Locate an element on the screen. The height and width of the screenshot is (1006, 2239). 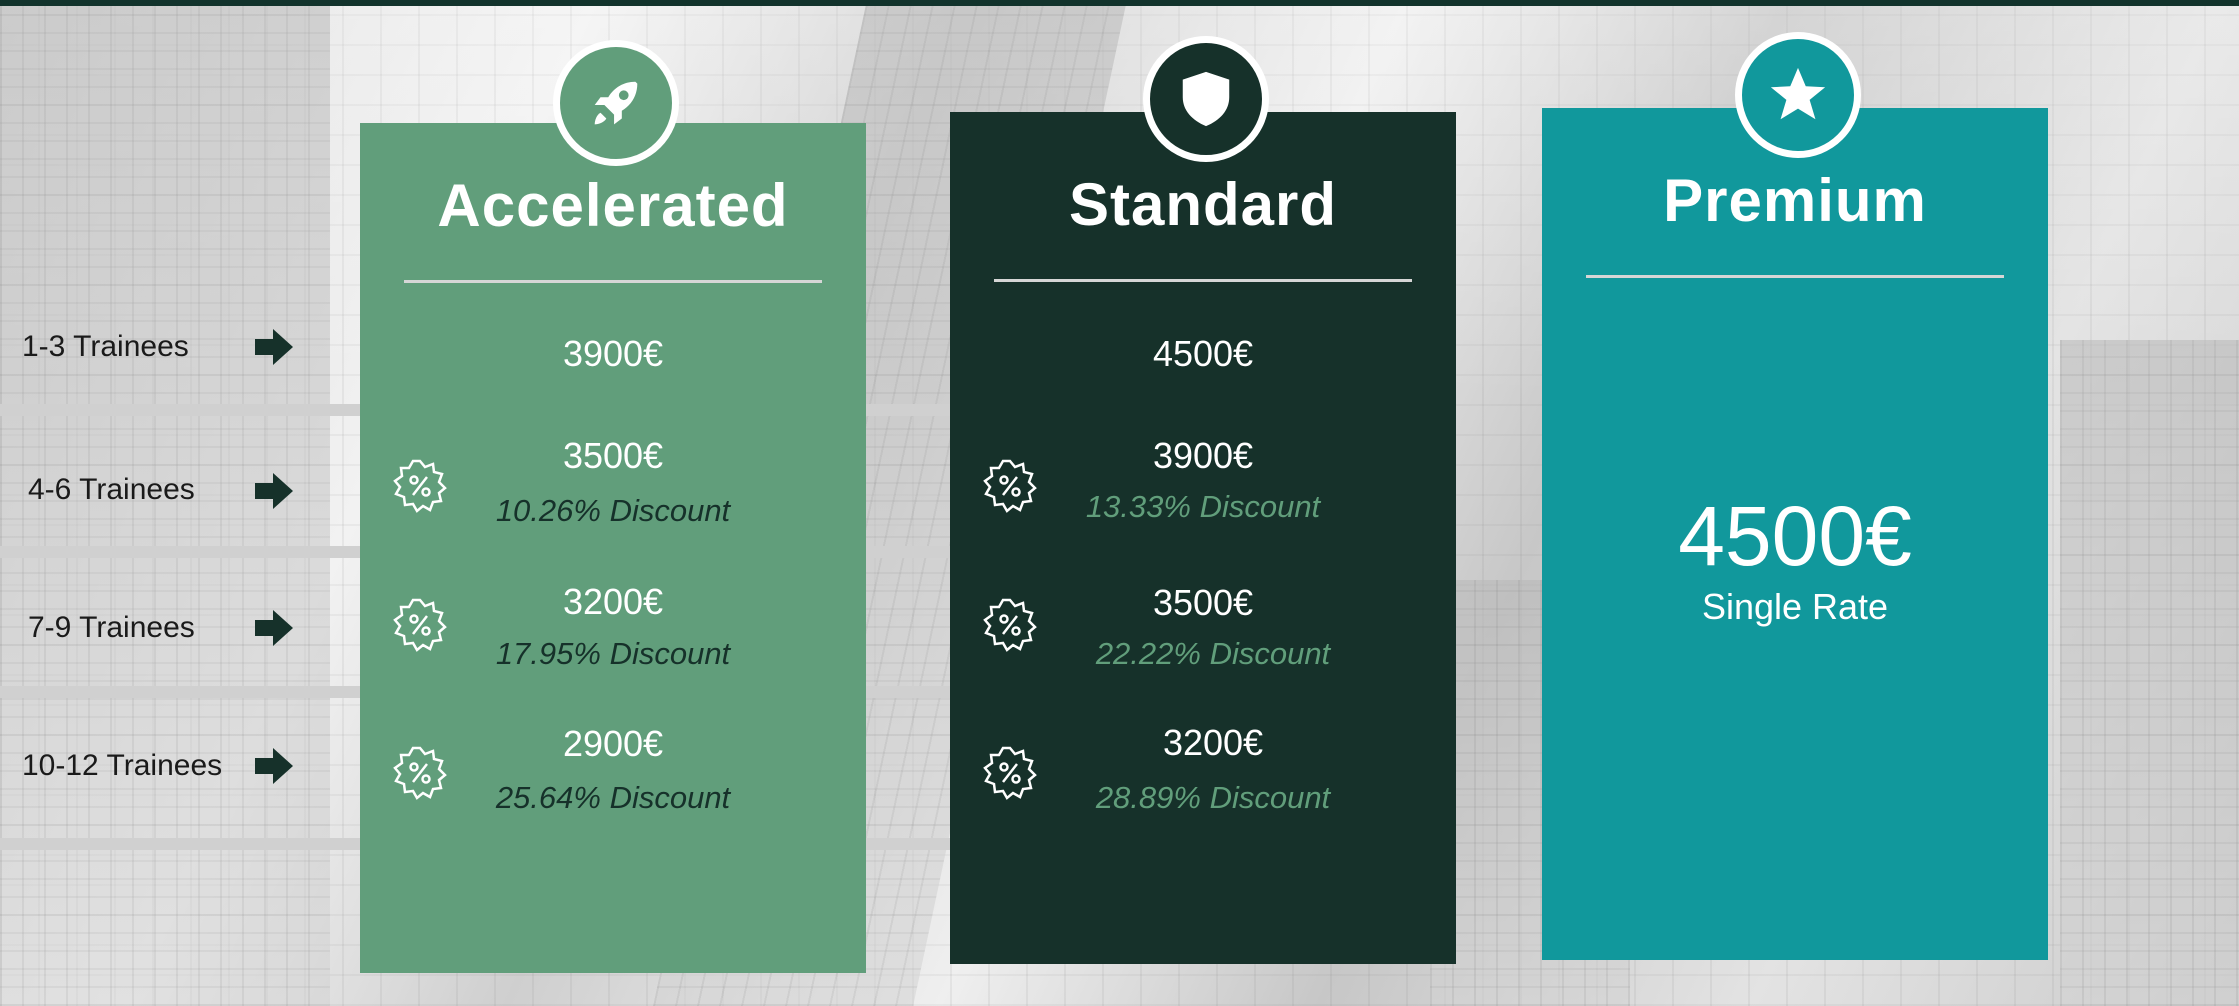
price-1-3: 4500€ is located at coordinates (1203, 353).